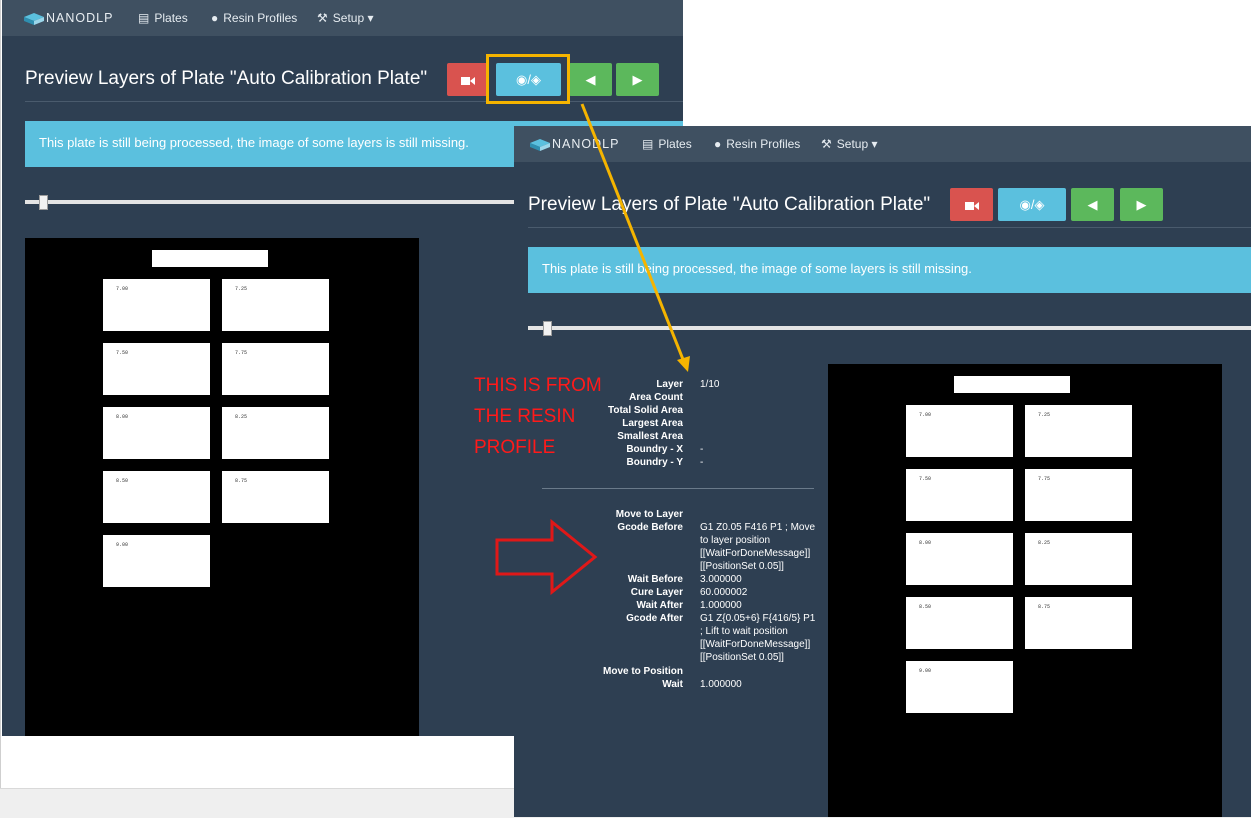  Describe the element at coordinates (1039, 204) in the screenshot. I see `eye-slash-icon: ◈` at that location.